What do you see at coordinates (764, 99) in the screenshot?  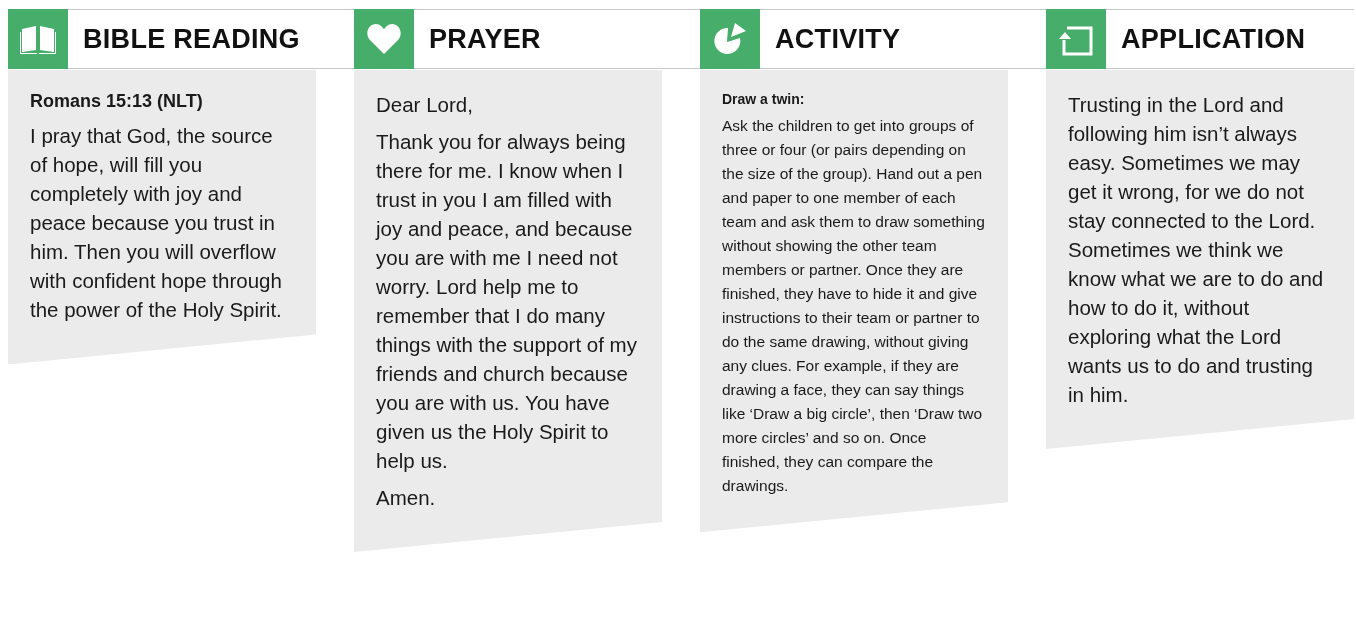 I see `card-heading: Draw a twin:` at bounding box center [764, 99].